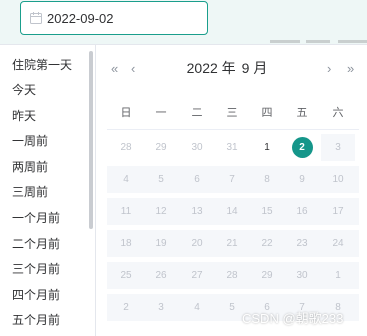 The height and width of the screenshot is (336, 367). Describe the element at coordinates (267, 179) in the screenshot. I see `calendar-day-disabled: 8` at that location.